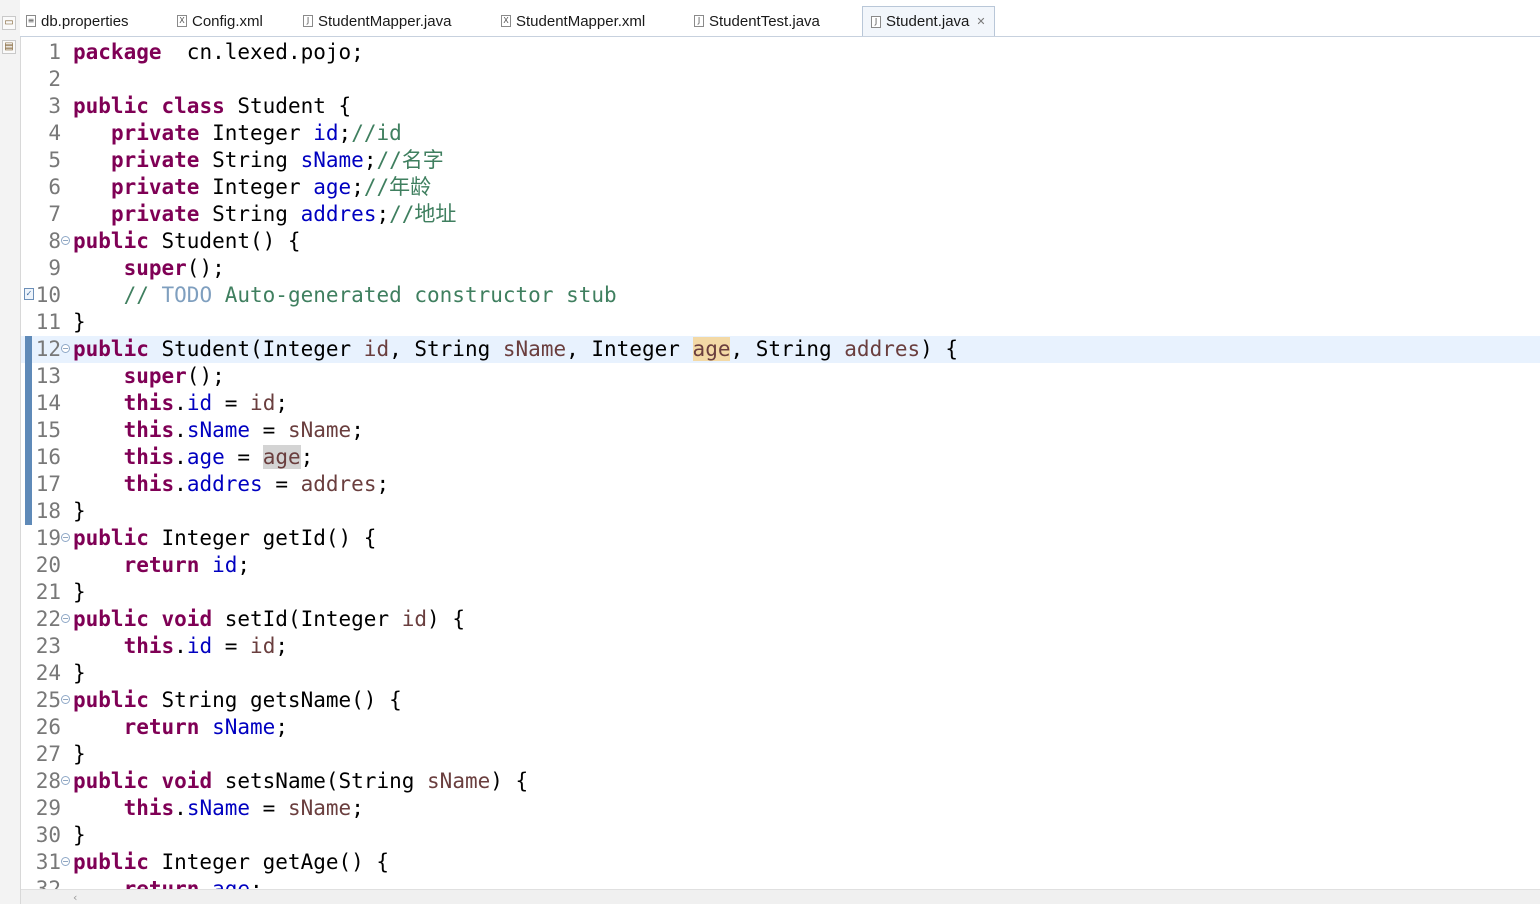 The height and width of the screenshot is (904, 1540). I want to click on line-number: 30, so click(48, 835).